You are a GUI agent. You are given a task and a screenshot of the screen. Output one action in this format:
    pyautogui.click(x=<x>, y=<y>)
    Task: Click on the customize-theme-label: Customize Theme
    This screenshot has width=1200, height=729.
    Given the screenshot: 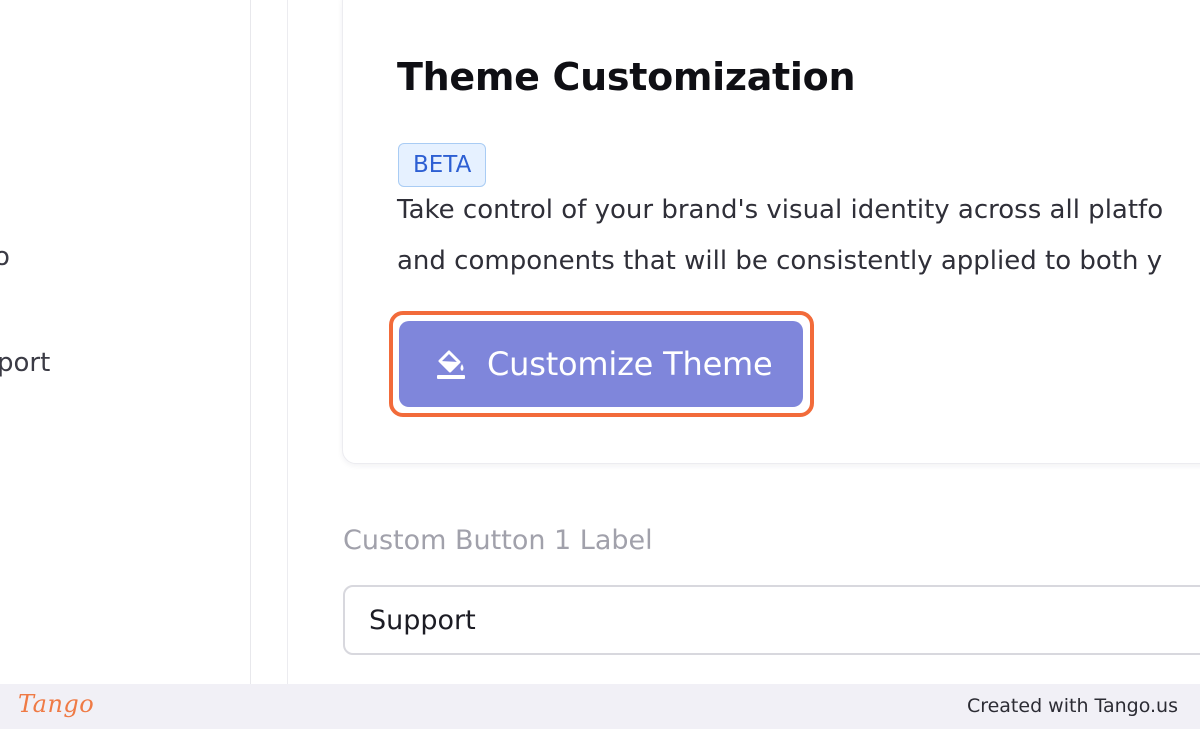 What is the action you would take?
    pyautogui.click(x=630, y=364)
    